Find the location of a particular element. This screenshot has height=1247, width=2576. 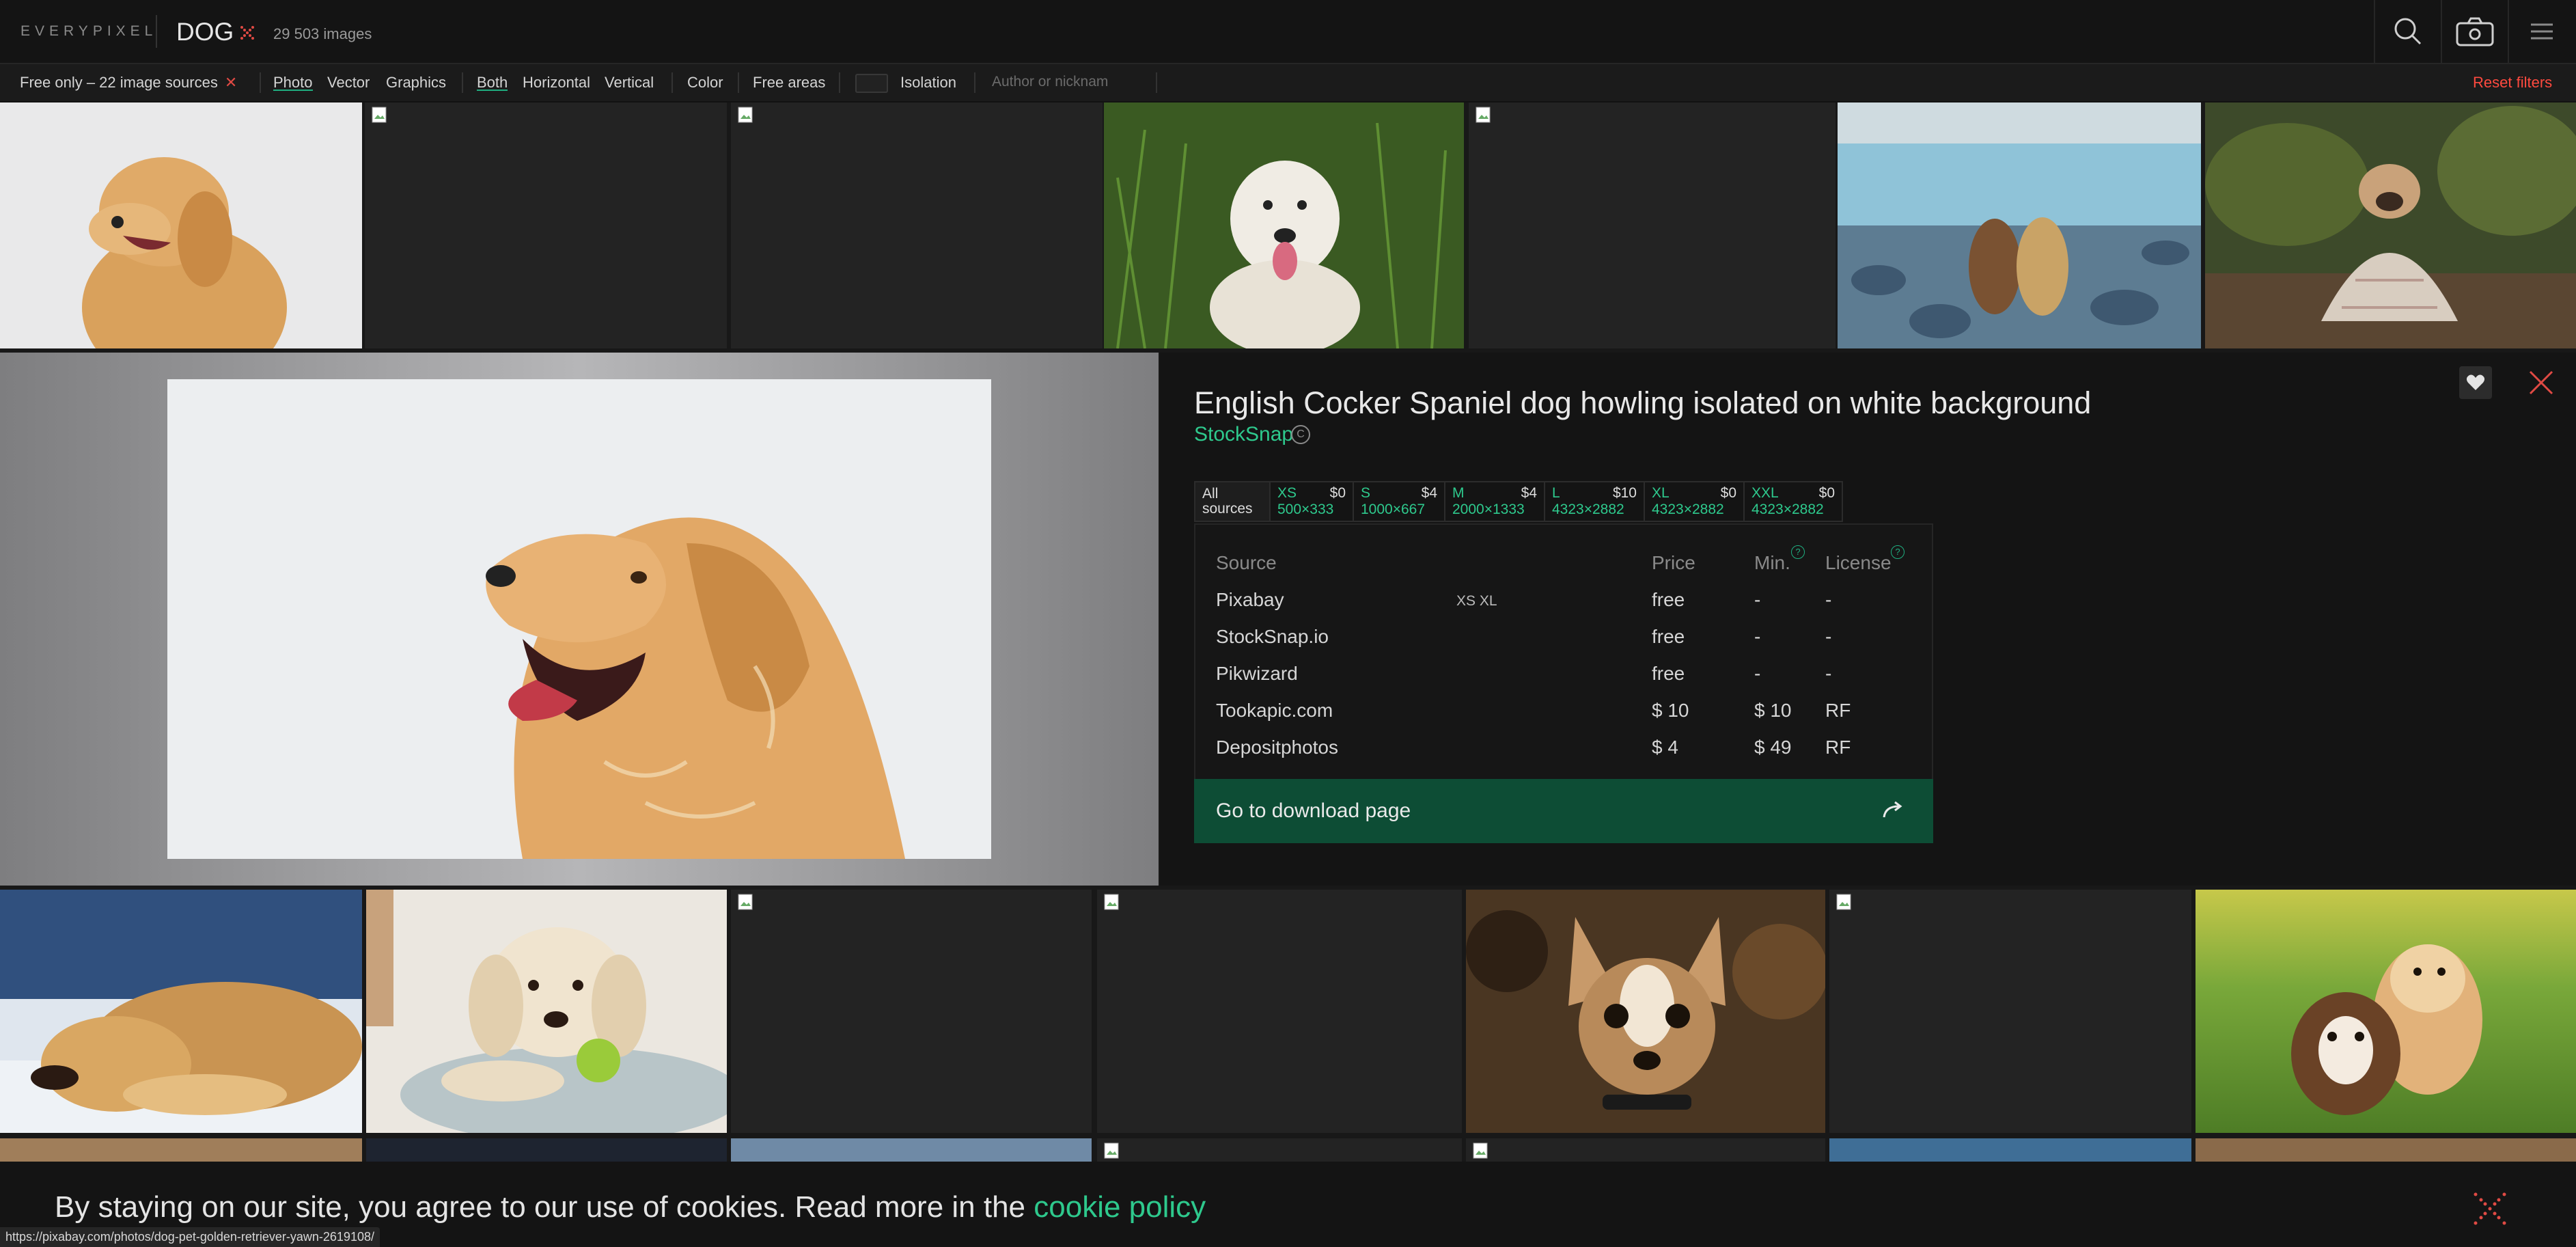

filter-vector: Vector is located at coordinates (349, 82).